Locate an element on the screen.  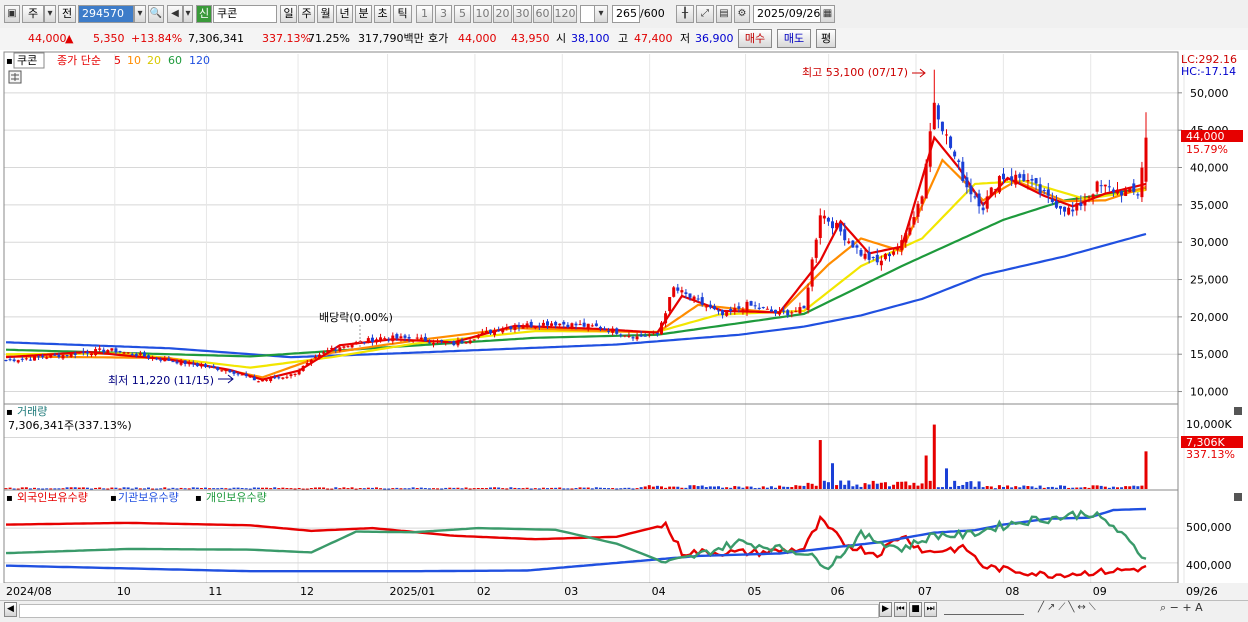
window-icon: ▣ is located at coordinates (12, 14).